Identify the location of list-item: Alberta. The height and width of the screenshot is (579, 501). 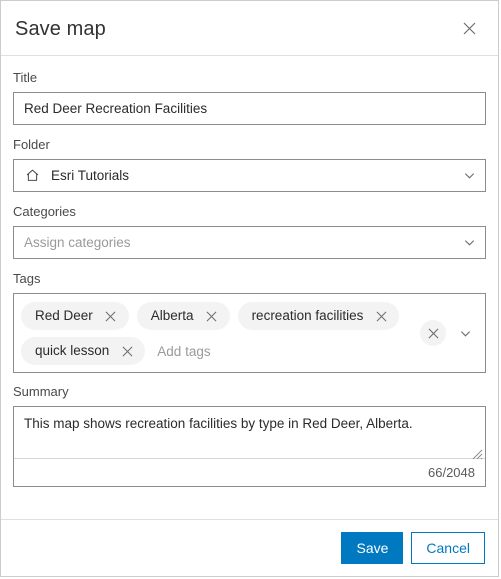
(183, 316).